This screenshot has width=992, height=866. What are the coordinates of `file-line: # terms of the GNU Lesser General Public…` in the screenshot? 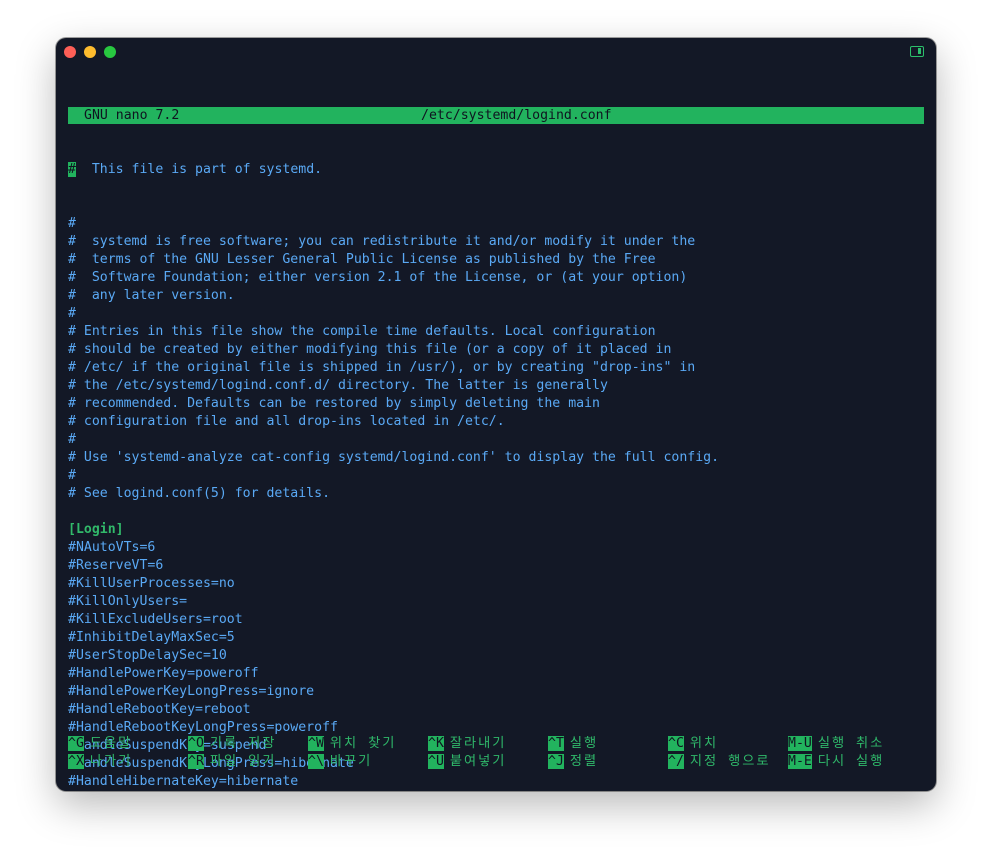 It's located at (362, 259).